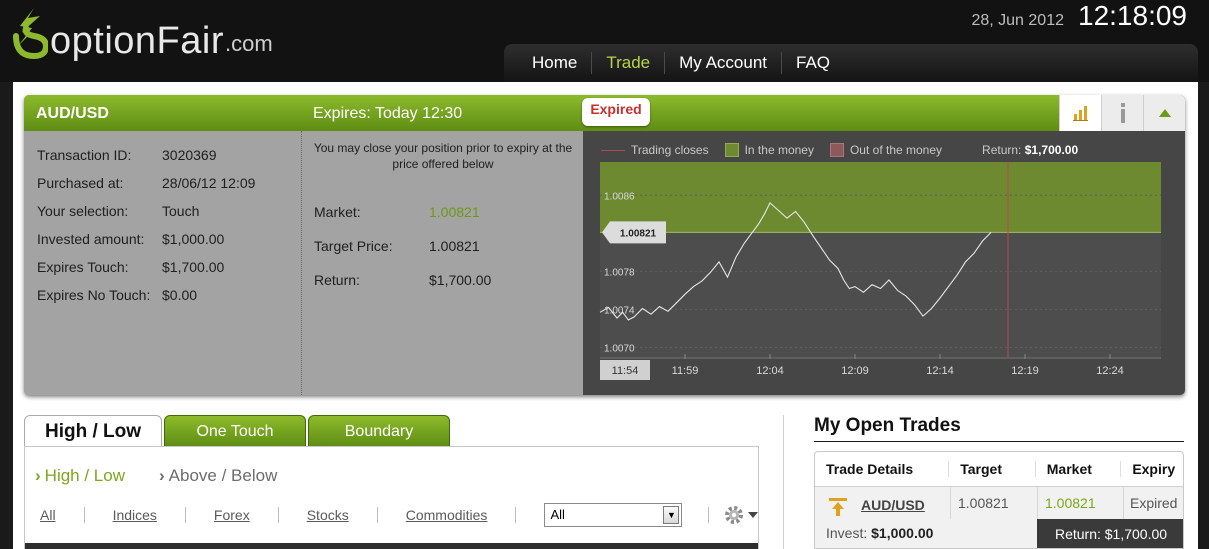  What do you see at coordinates (189, 155) in the screenshot?
I see `detail-transaction-id: 3020369` at bounding box center [189, 155].